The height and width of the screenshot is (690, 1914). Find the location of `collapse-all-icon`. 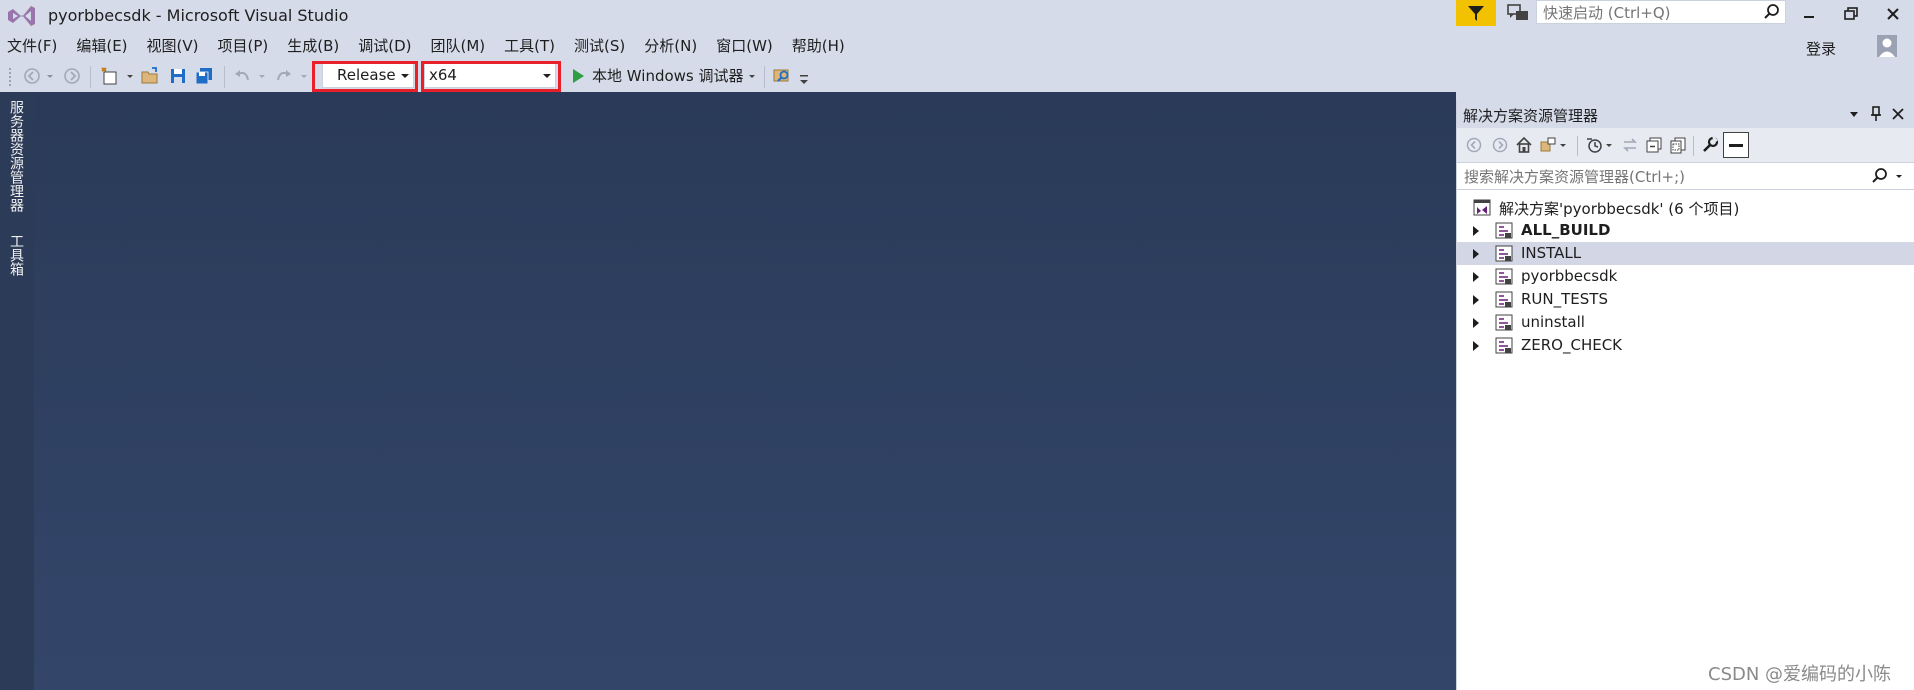

collapse-all-icon is located at coordinates (1654, 145).